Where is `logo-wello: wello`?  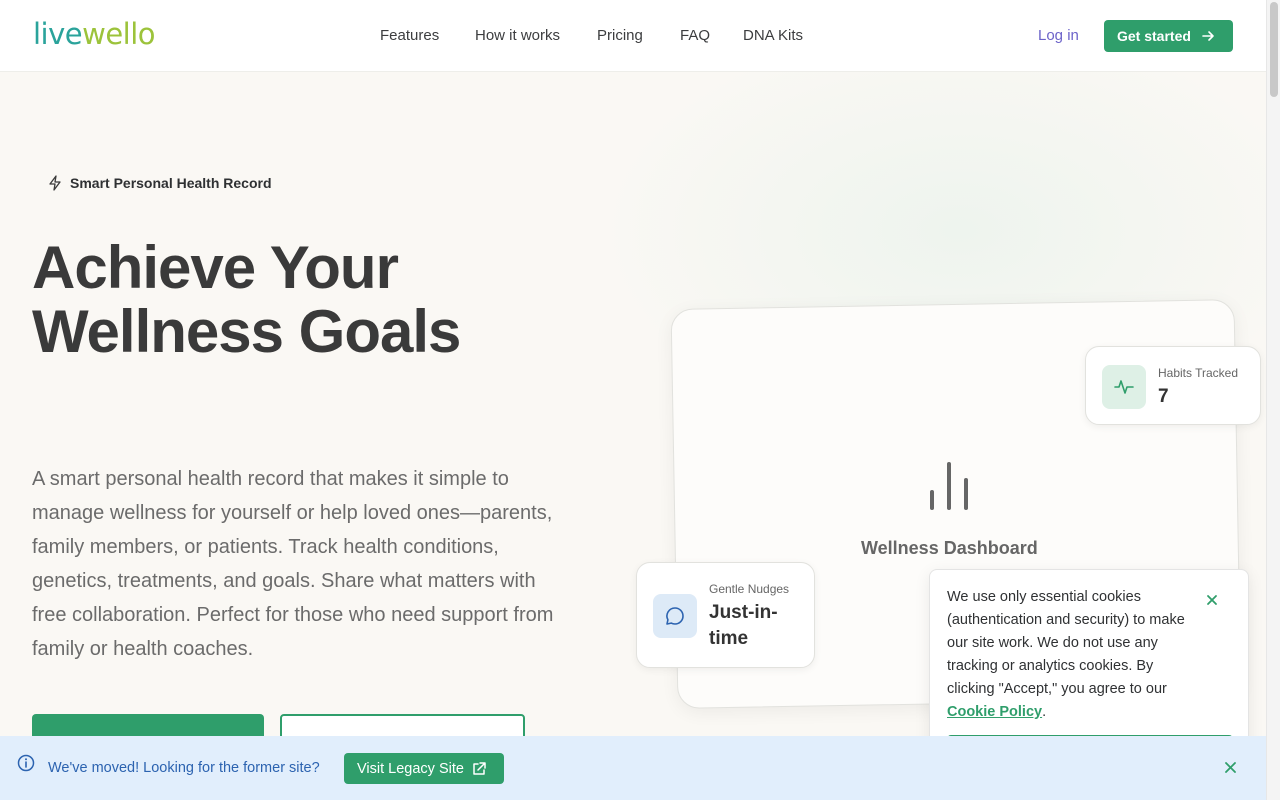
logo-wello: wello is located at coordinates (119, 34).